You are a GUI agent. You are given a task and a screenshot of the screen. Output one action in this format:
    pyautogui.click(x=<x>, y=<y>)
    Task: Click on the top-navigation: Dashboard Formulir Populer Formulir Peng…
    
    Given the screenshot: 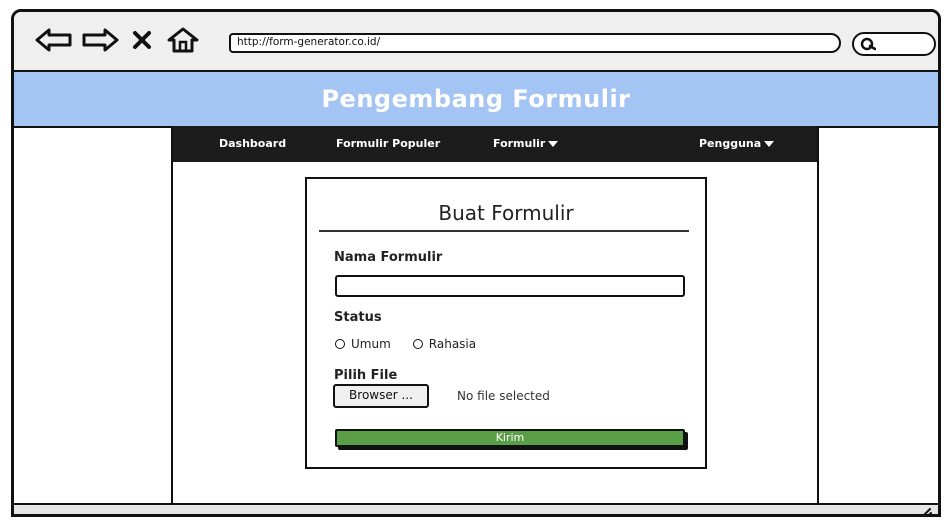 What is the action you would take?
    pyautogui.click(x=495, y=144)
    